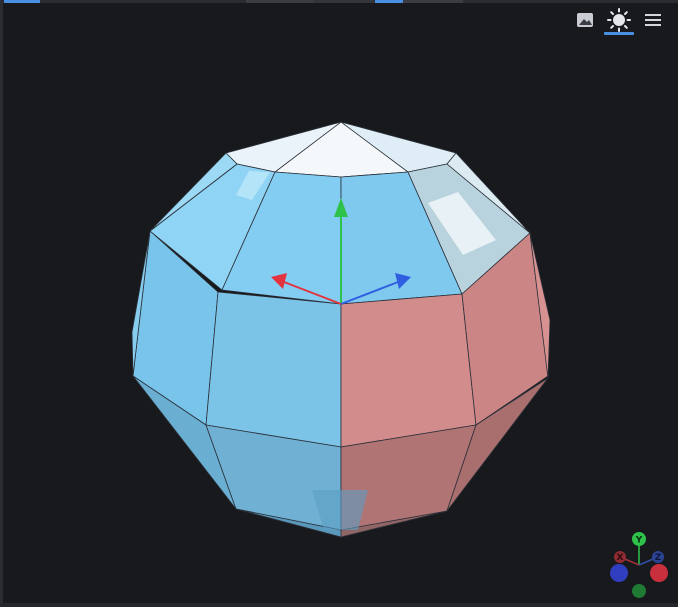 The width and height of the screenshot is (678, 607). I want to click on background-image-button, so click(585, 20).